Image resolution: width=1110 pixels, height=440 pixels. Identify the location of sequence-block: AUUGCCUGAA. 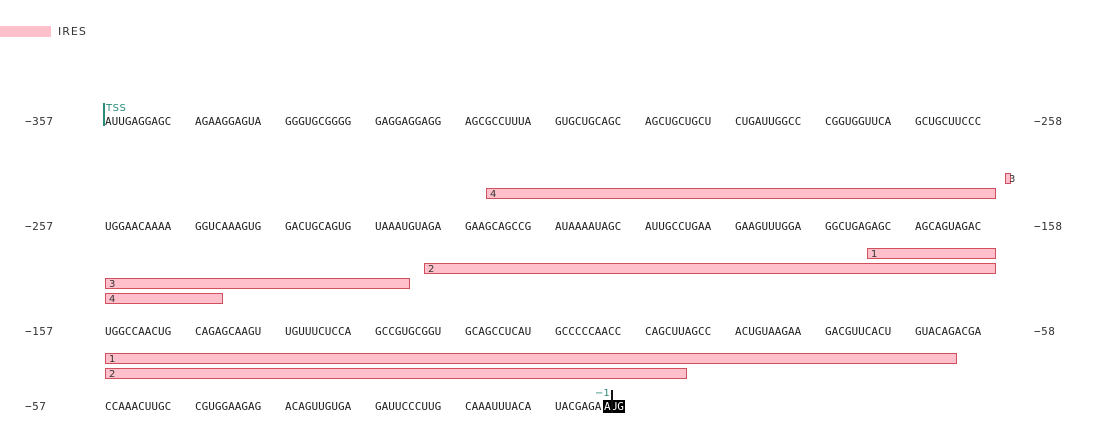
(678, 226).